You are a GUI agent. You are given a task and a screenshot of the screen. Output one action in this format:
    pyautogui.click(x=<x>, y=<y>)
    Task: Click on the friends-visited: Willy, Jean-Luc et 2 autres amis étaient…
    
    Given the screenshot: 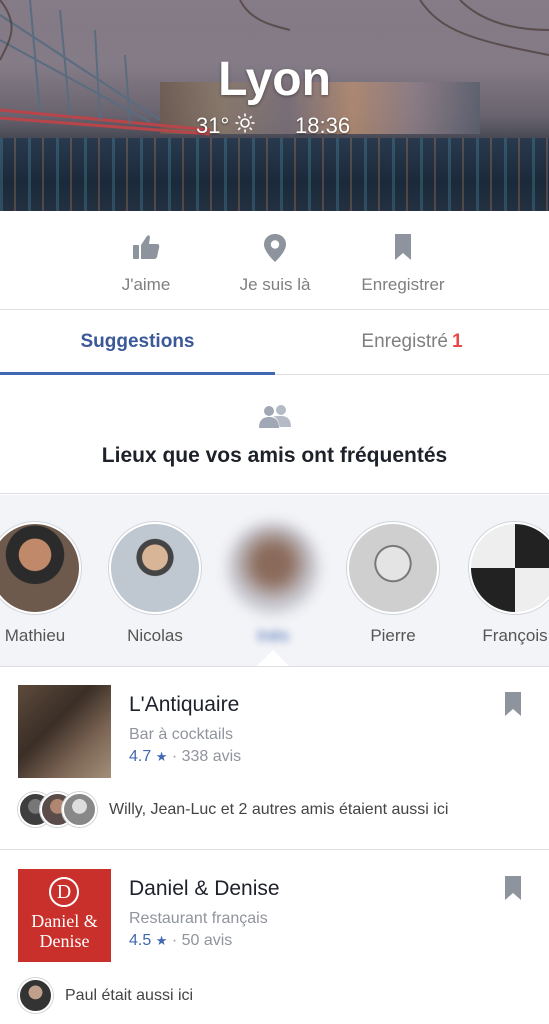 What is the action you would take?
    pyautogui.click(x=233, y=809)
    